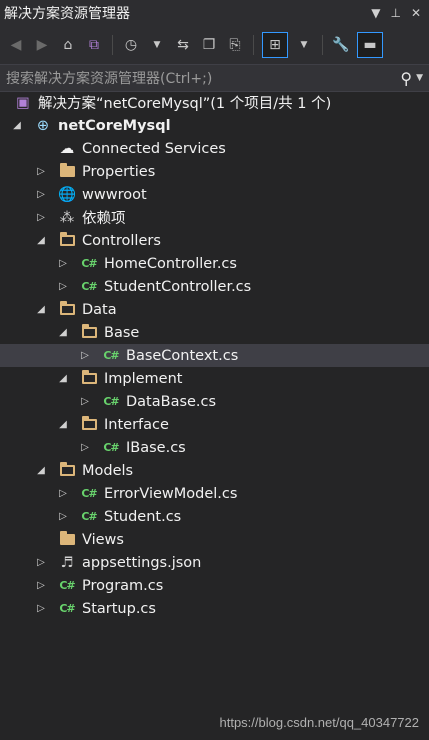 The image size is (429, 740). I want to click on tree-item: ▷ 🌐 wwwroot, so click(214, 194).